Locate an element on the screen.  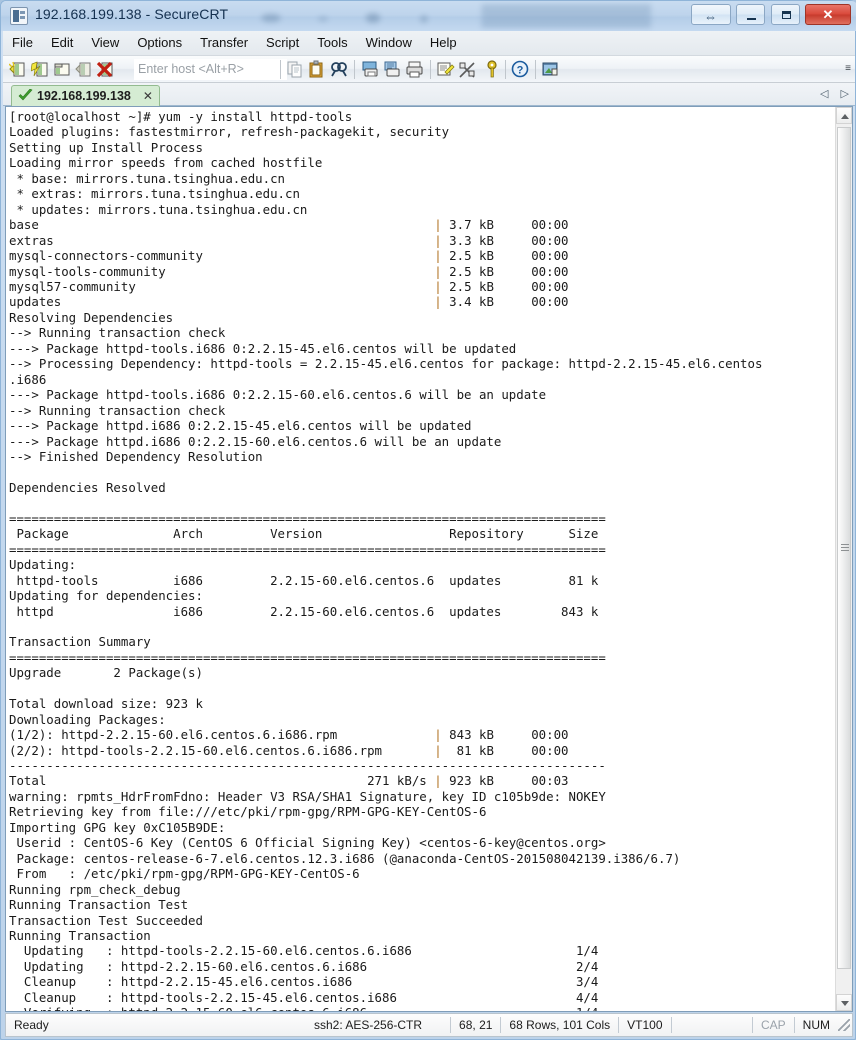
minimize-button is located at coordinates (751, 14).